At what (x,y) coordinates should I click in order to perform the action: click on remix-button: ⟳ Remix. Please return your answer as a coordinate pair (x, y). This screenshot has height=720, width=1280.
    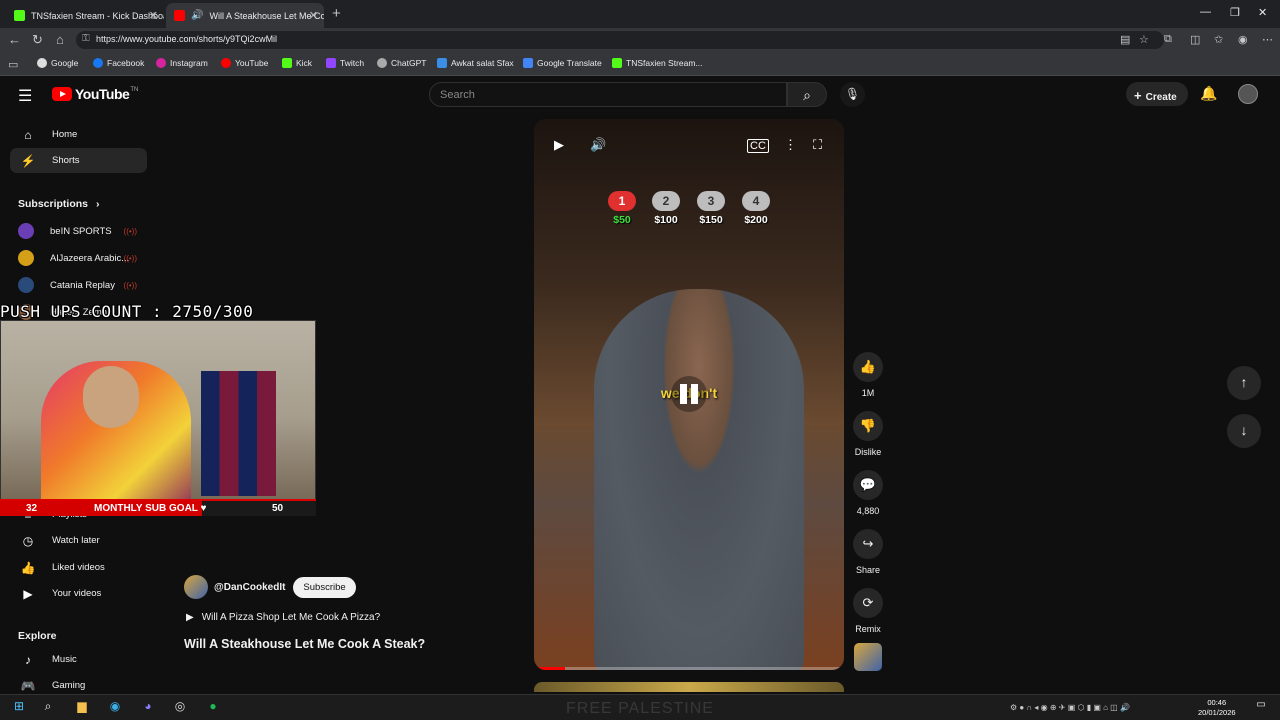
    Looking at the image, I should click on (868, 611).